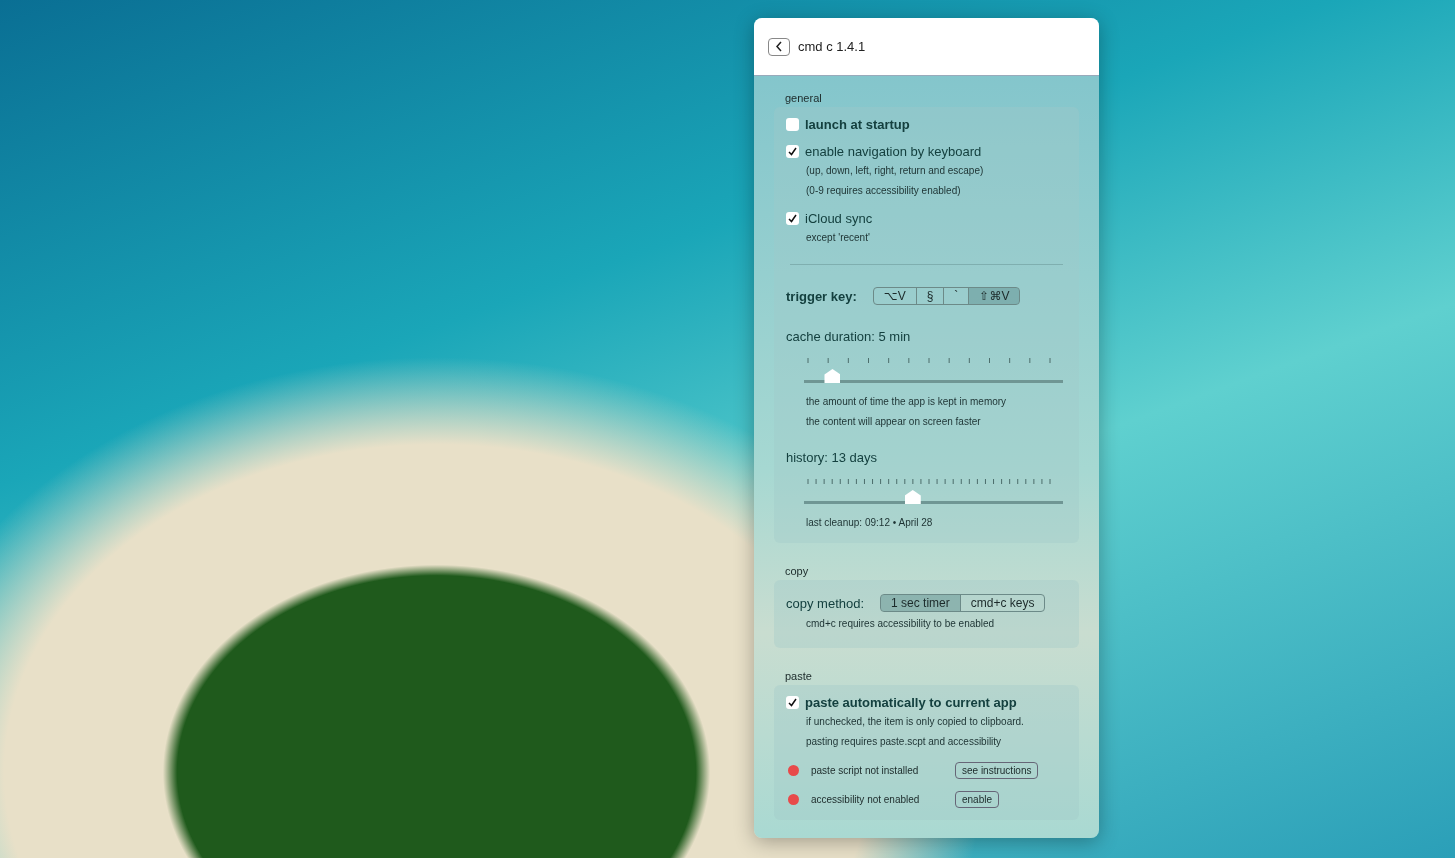  Describe the element at coordinates (895, 171) in the screenshot. I see `hint-text: (up, down, left, right, return and escape)` at that location.